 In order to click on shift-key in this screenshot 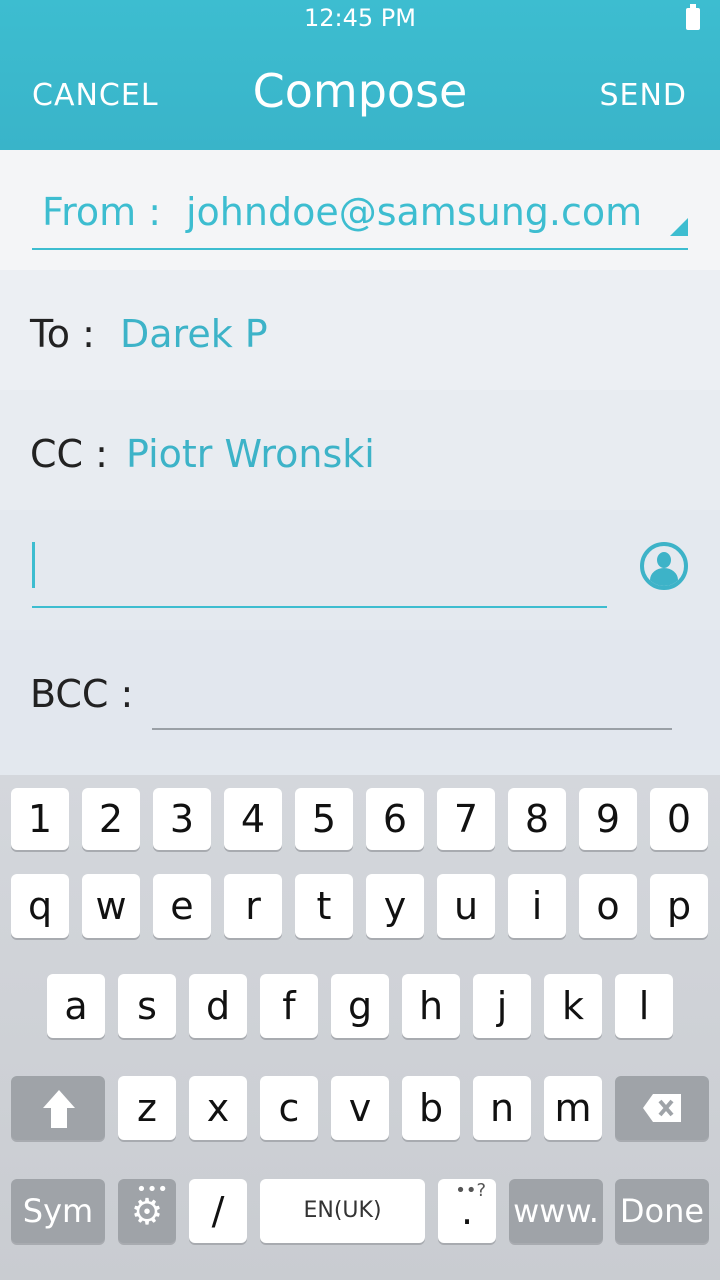, I will do `click(58, 1108)`.